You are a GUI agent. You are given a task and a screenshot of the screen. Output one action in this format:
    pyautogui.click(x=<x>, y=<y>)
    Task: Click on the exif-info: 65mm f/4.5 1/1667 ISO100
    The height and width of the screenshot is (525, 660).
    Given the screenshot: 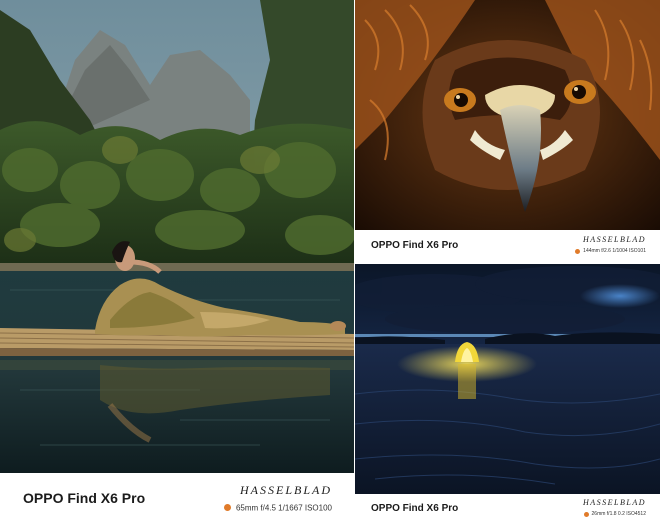 What is the action you would take?
    pyautogui.click(x=277, y=508)
    